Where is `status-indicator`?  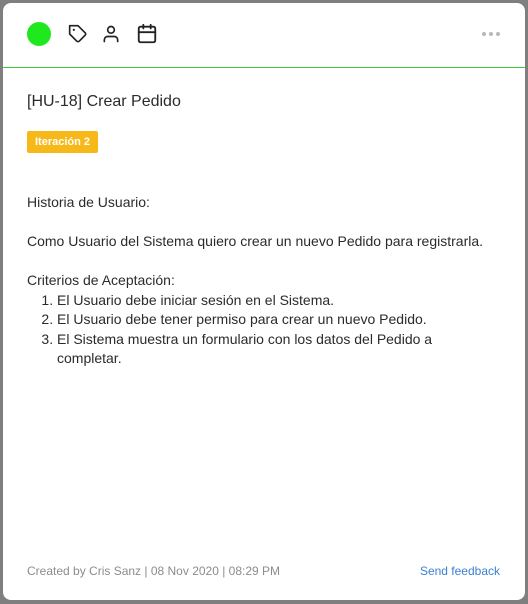 status-indicator is located at coordinates (39, 34).